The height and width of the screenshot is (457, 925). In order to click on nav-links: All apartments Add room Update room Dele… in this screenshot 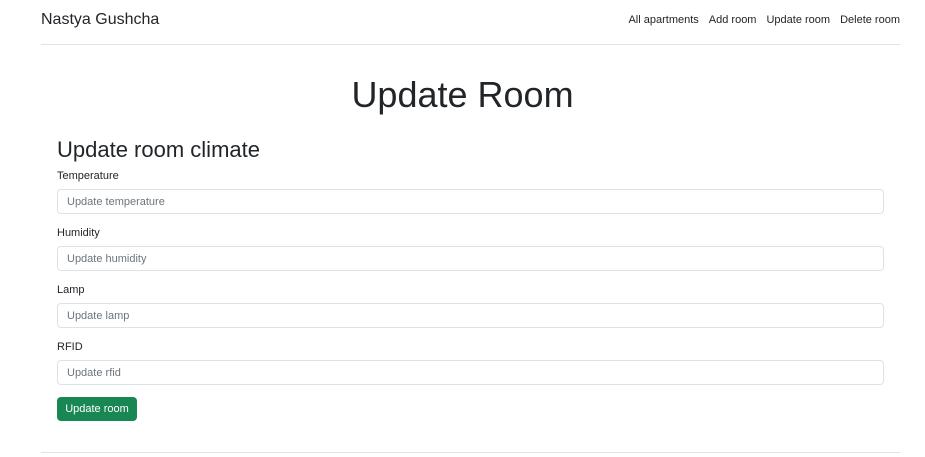, I will do `click(764, 20)`.